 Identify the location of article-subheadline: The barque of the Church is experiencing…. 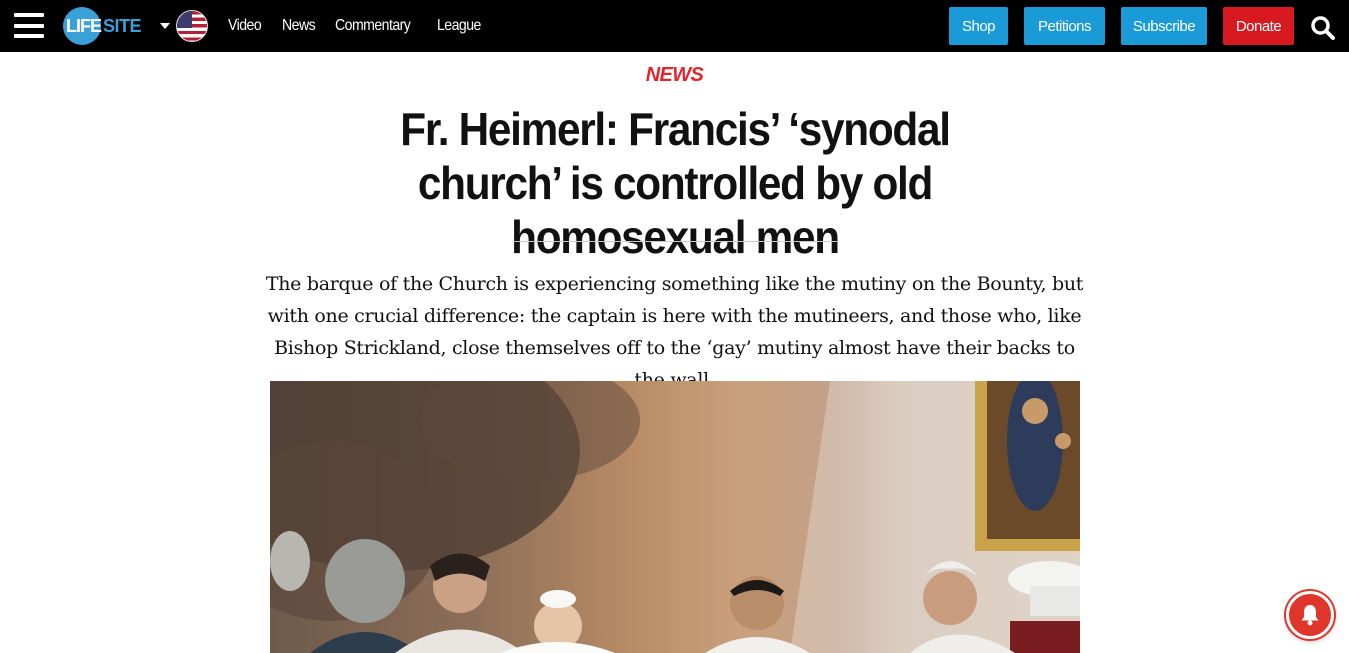
(674, 332).